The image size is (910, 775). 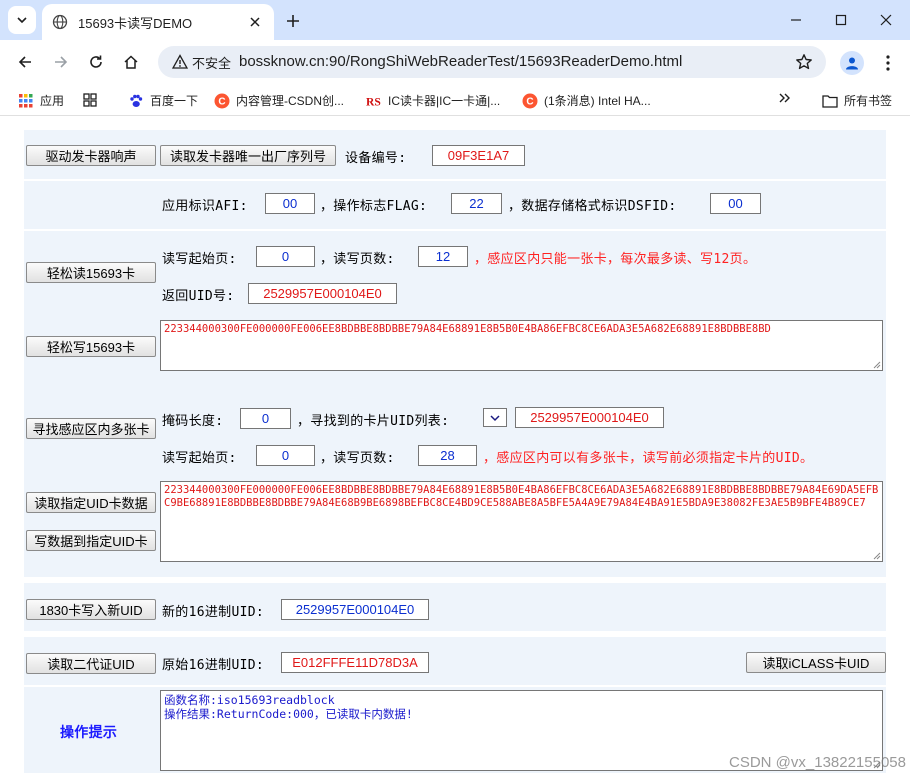 I want to click on new-uid-label: 新的16进制UID:, so click(x=213, y=612).